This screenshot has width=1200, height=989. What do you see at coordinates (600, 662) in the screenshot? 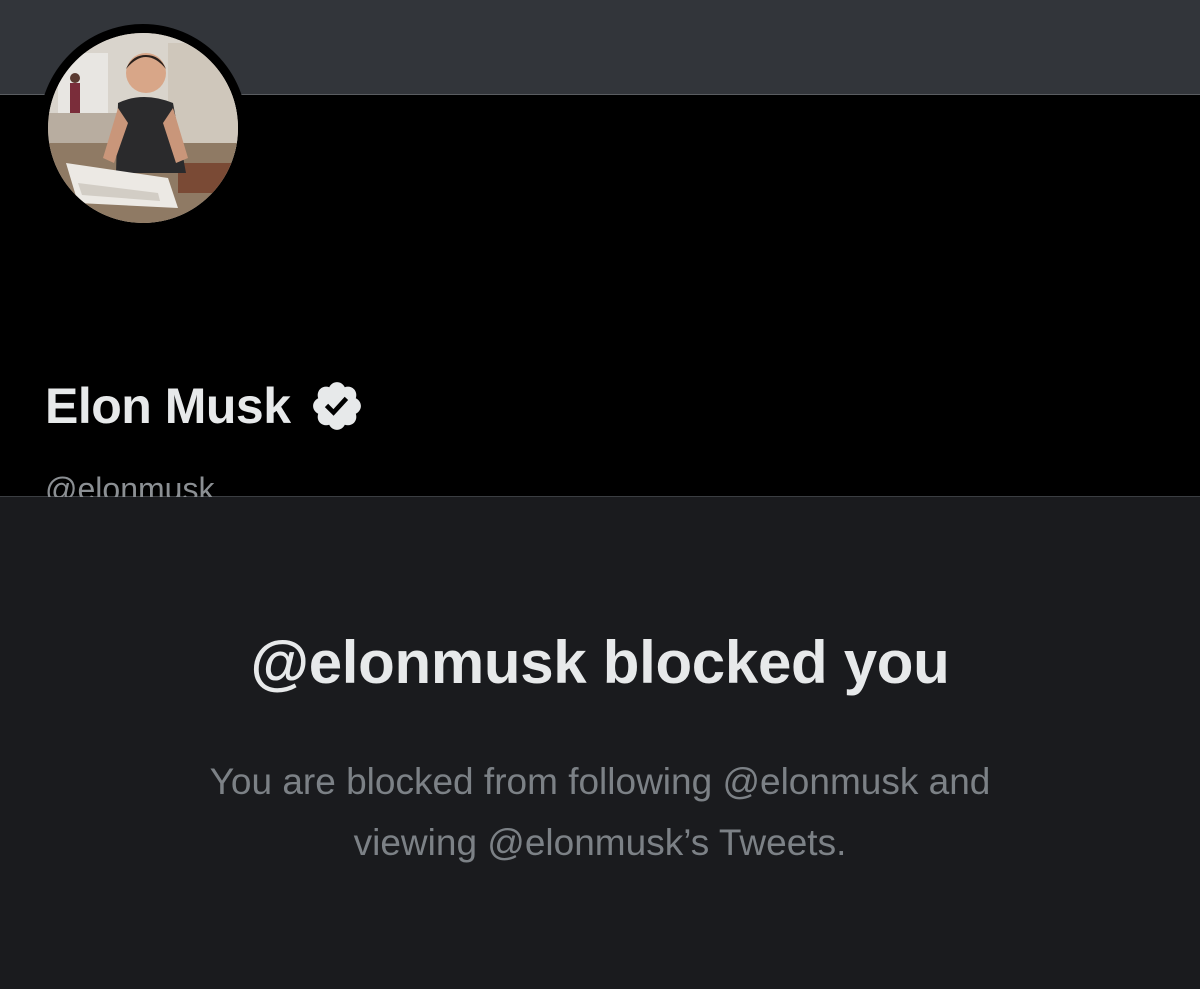
I see `blocked-title: @elonmusk blocked you` at bounding box center [600, 662].